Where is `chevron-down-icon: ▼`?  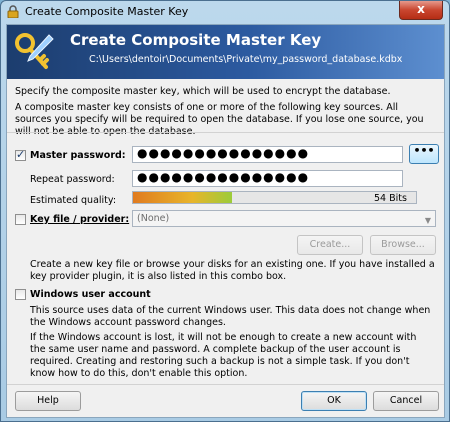
chevron-down-icon: ▼ is located at coordinates (427, 220).